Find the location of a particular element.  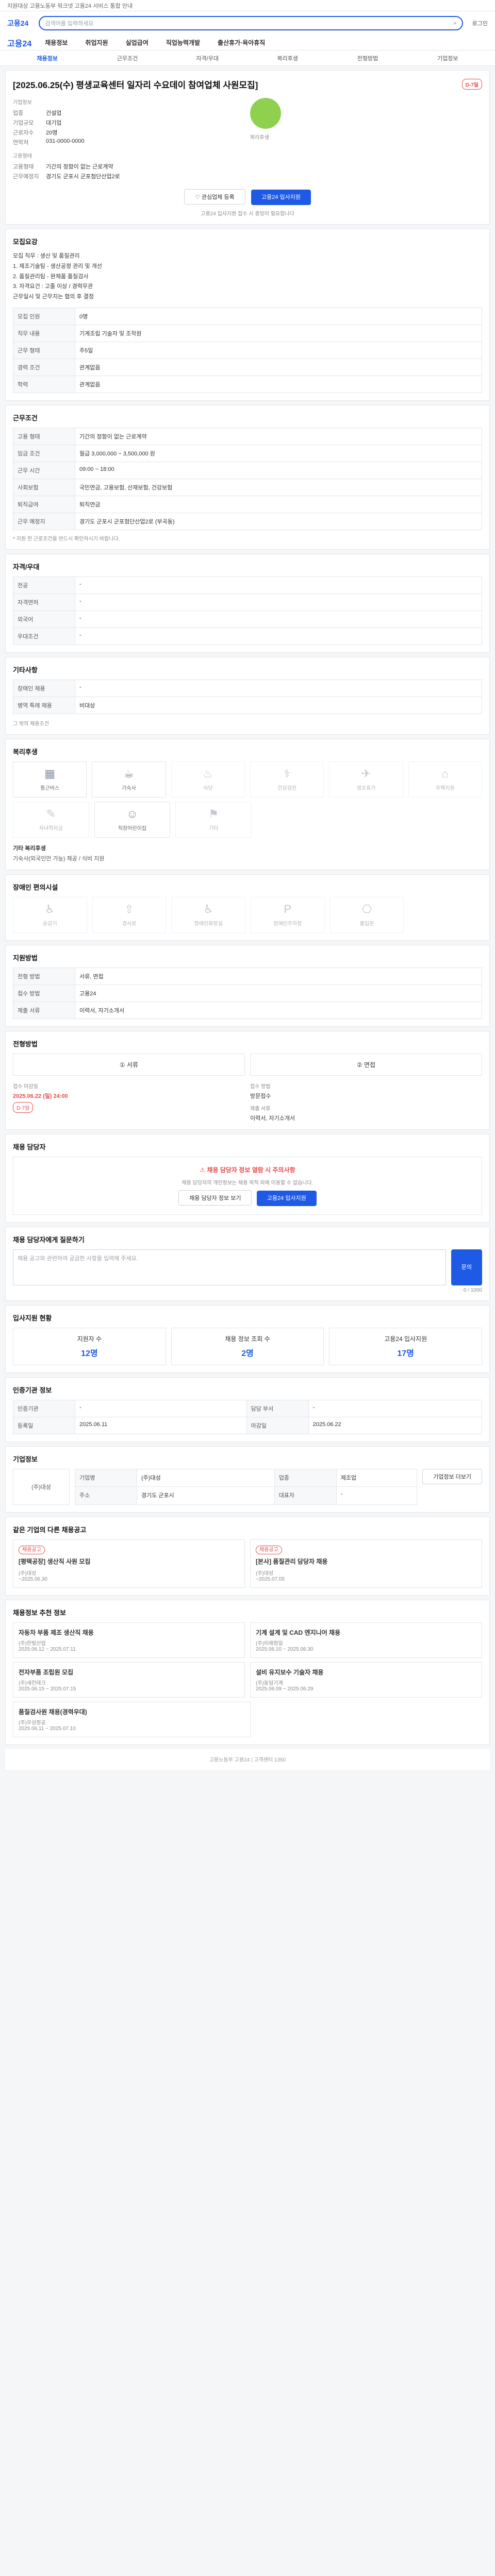

card-date: ~2025.07.05 is located at coordinates (270, 1579).